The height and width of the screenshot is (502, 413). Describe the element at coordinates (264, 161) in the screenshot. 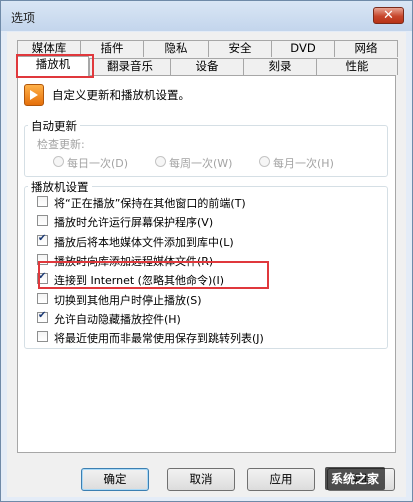

I see `radio-monthly-dot` at that location.